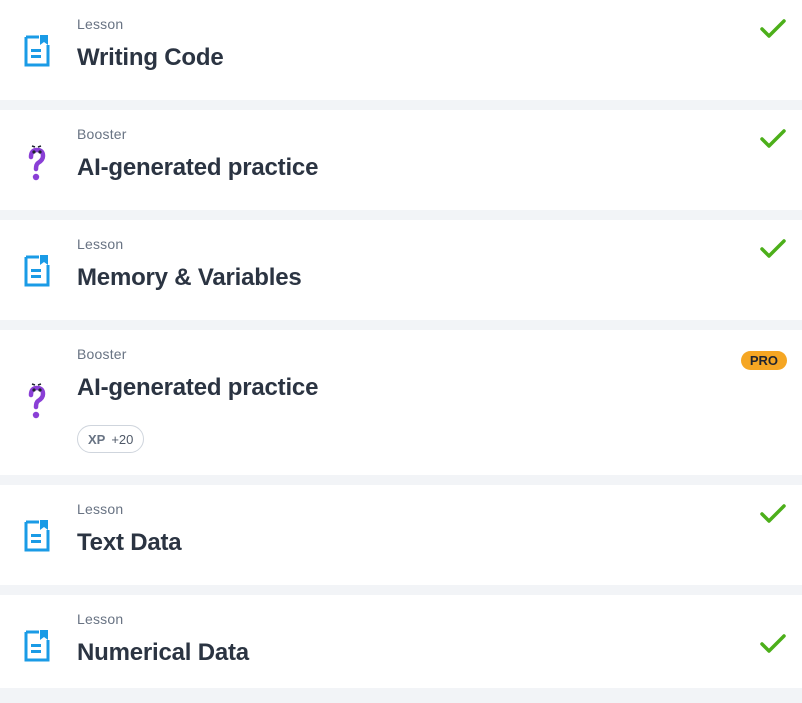 This screenshot has height=703, width=802. What do you see at coordinates (122, 439) in the screenshot?
I see `xp-value: +20` at bounding box center [122, 439].